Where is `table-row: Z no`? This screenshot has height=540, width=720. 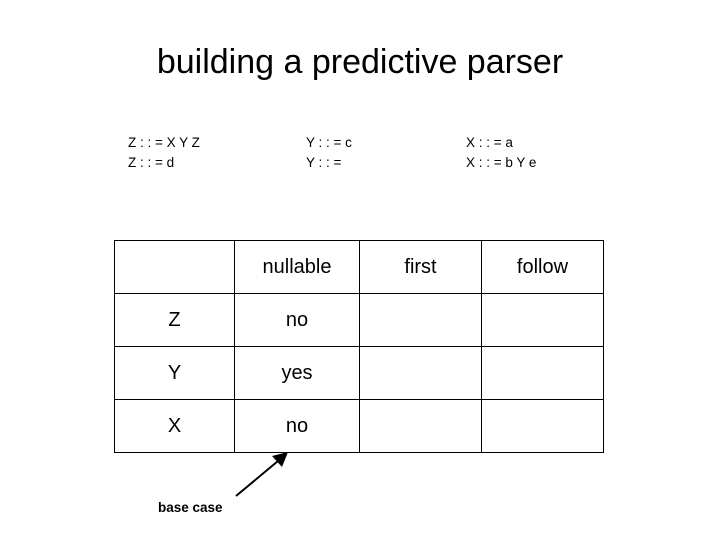 table-row: Z no is located at coordinates (359, 320).